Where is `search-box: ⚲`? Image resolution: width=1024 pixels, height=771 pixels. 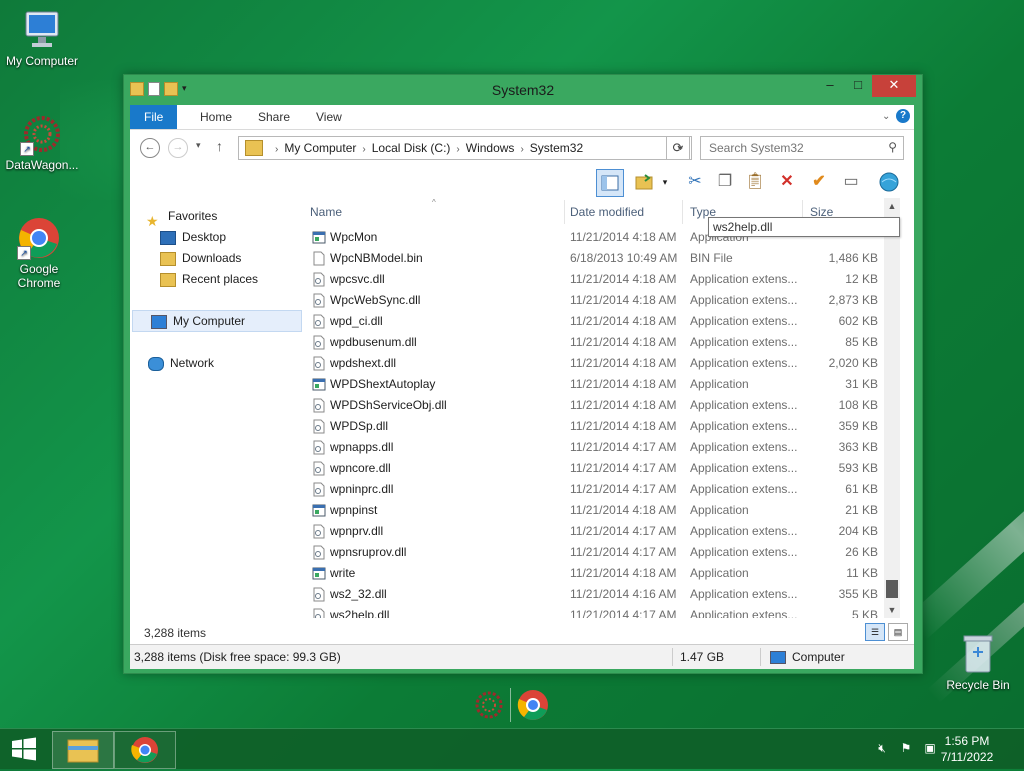 search-box: ⚲ is located at coordinates (802, 148).